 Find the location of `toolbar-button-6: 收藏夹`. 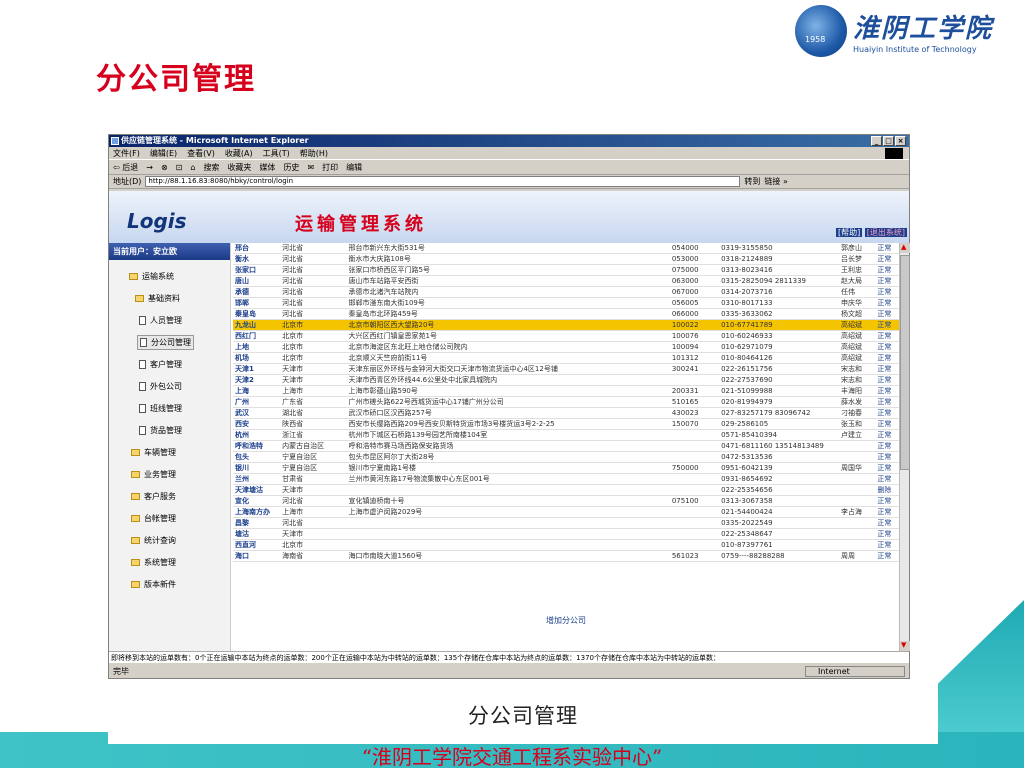

toolbar-button-6: 收藏夹 is located at coordinates (239, 167).